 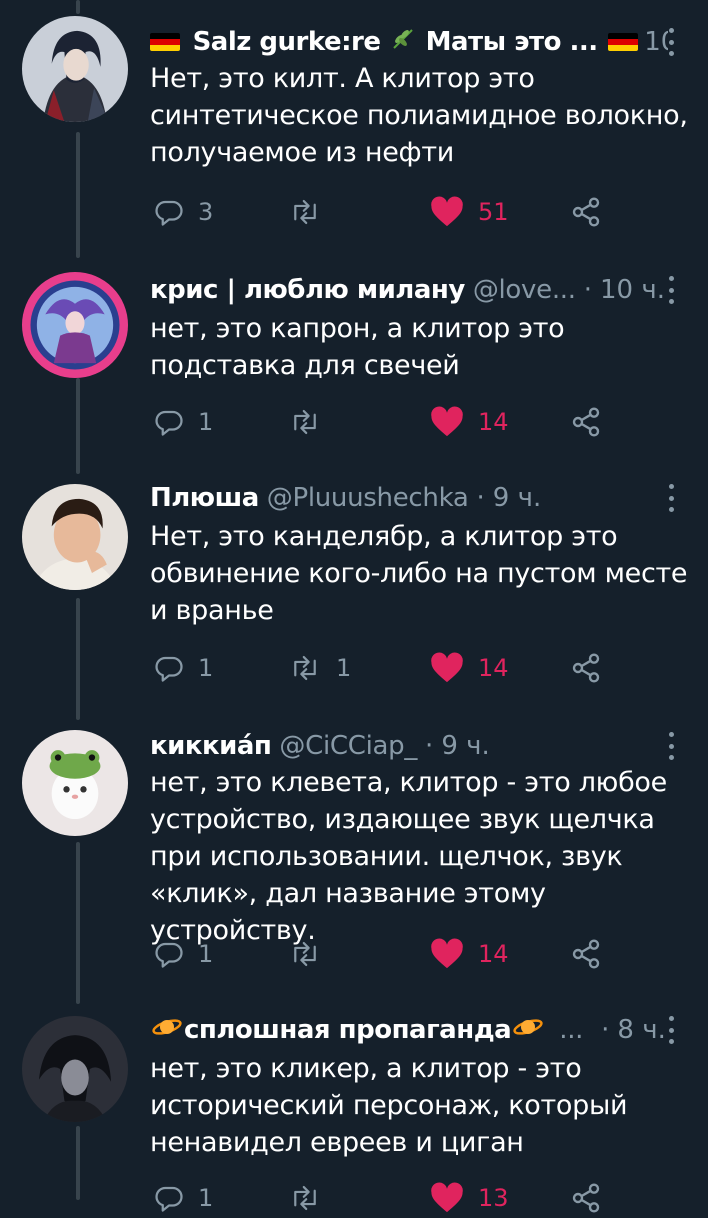 I want to click on reply-button: 3, so click(x=183, y=212).